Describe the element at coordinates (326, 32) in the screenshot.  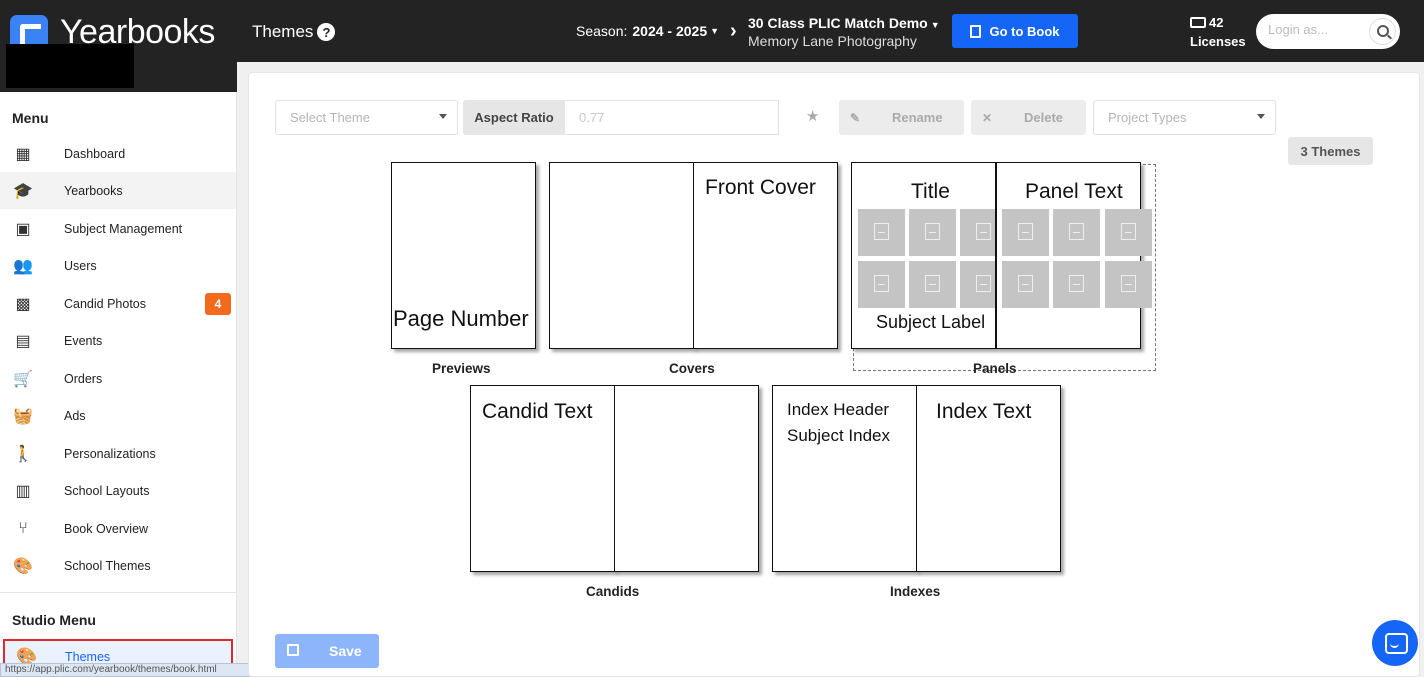
I see `help-icon: ?` at that location.